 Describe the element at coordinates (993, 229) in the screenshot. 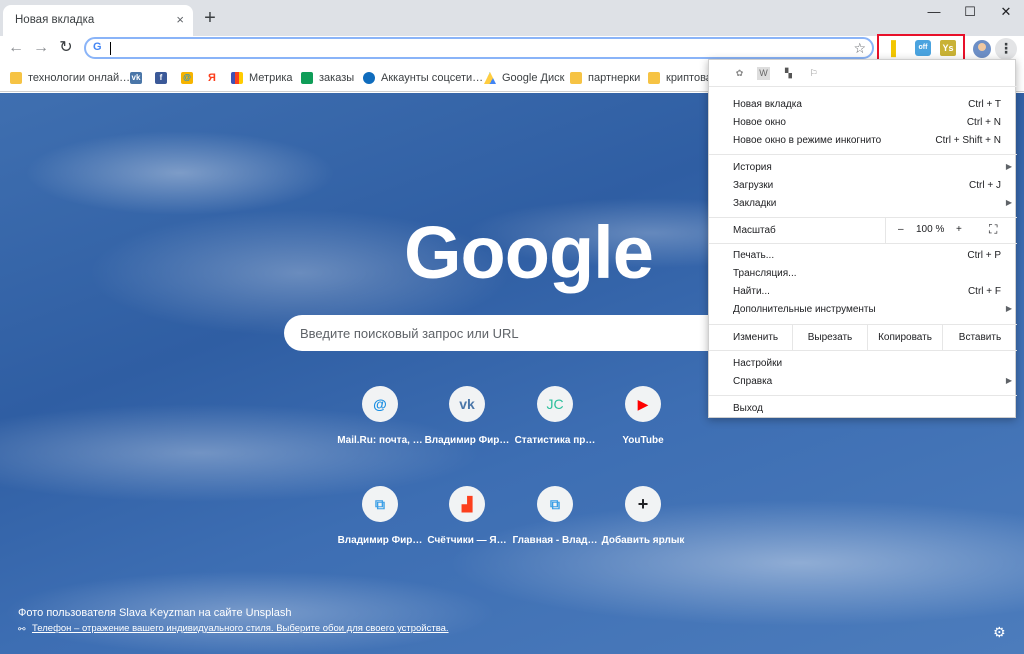

I see `fullscreen-icon: ⛶` at that location.